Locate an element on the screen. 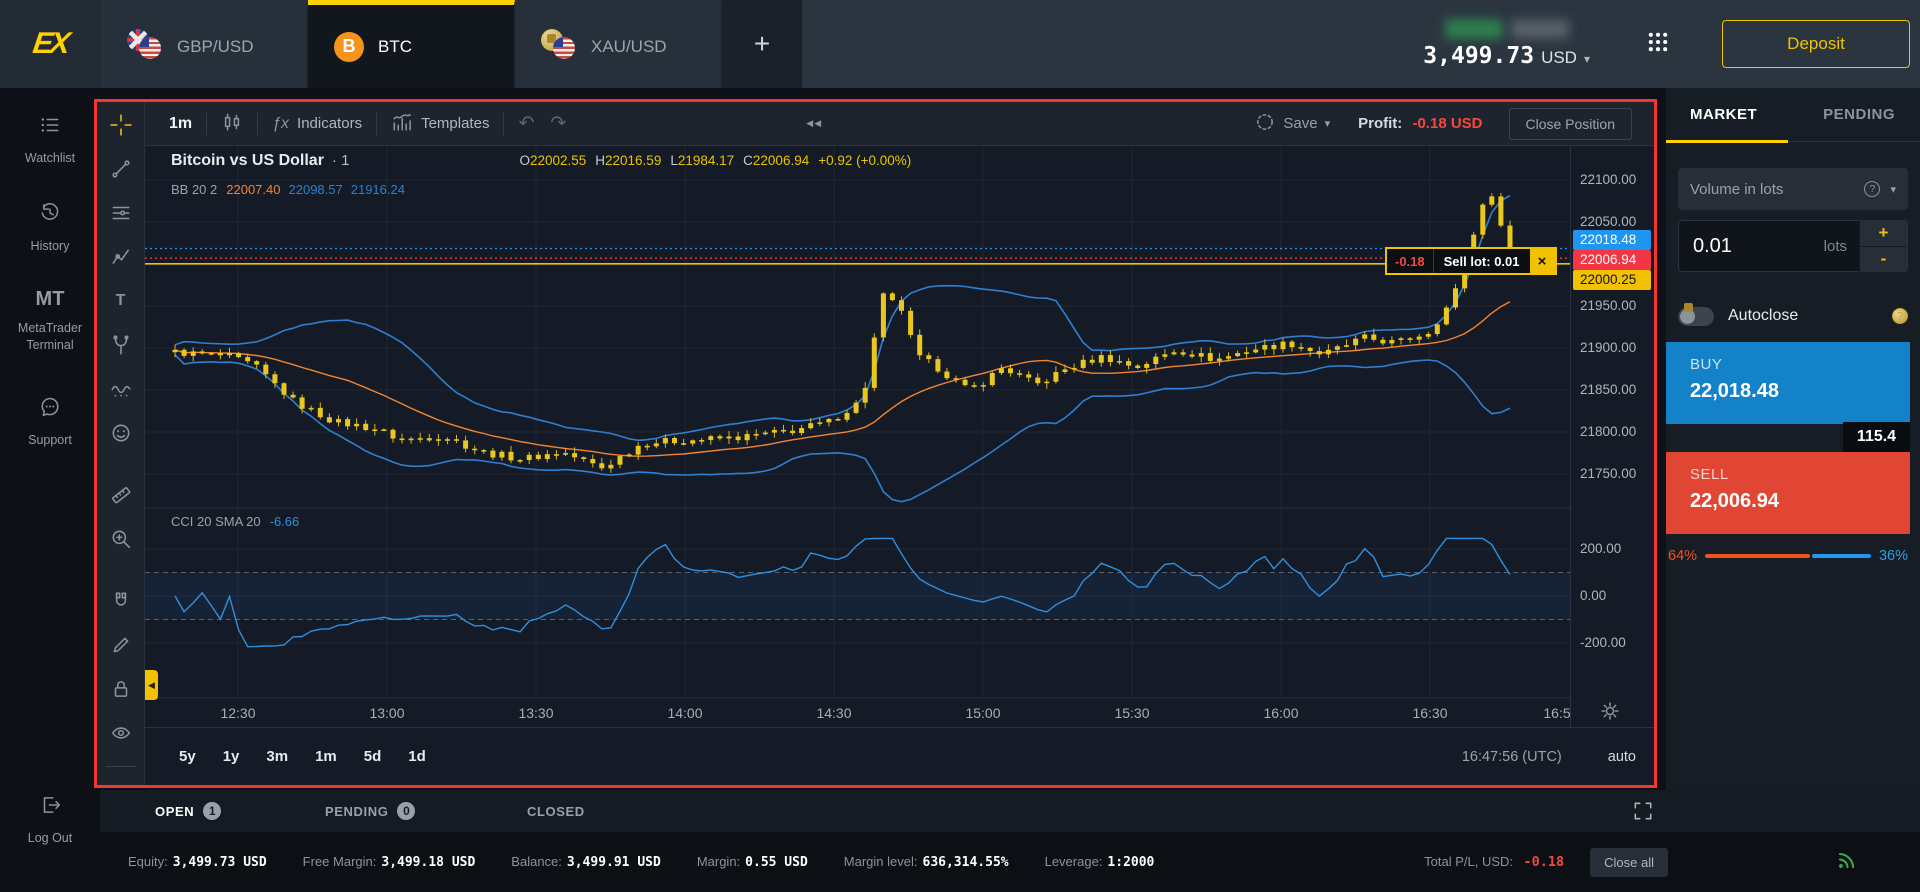 The image size is (1920, 892). deposit-button: Deposit is located at coordinates (1816, 44).